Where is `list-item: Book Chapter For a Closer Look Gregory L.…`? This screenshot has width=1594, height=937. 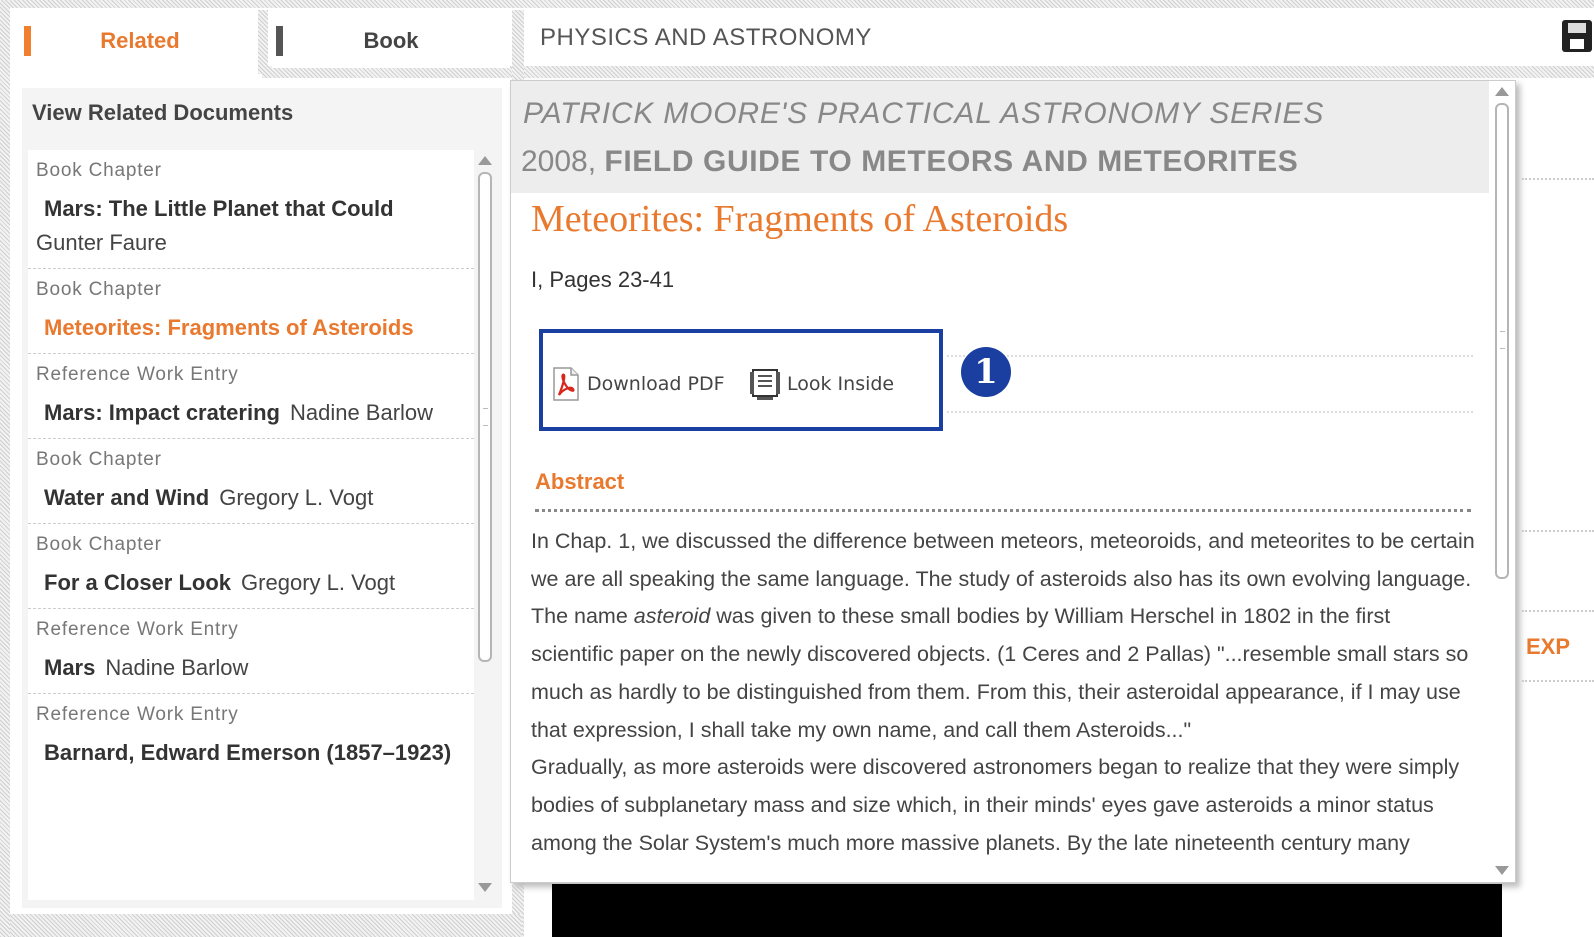
list-item: Book Chapter For a Closer Look Gregory L.… is located at coordinates (251, 566).